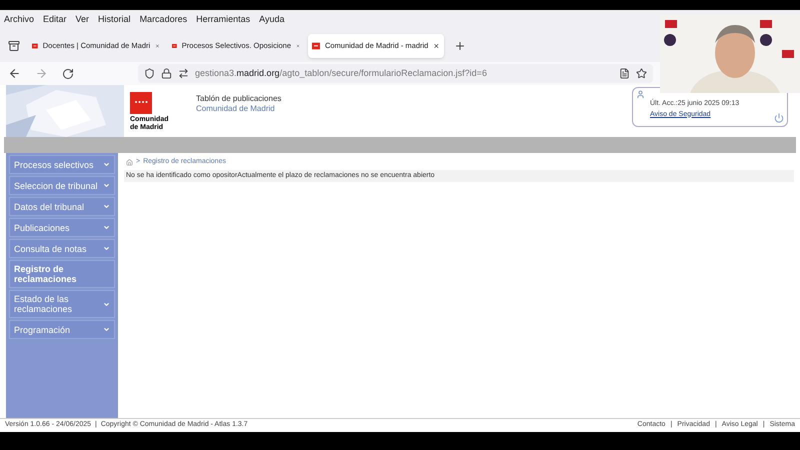 The height and width of the screenshot is (450, 800). What do you see at coordinates (624, 73) in the screenshot?
I see `reader-view-icon` at bounding box center [624, 73].